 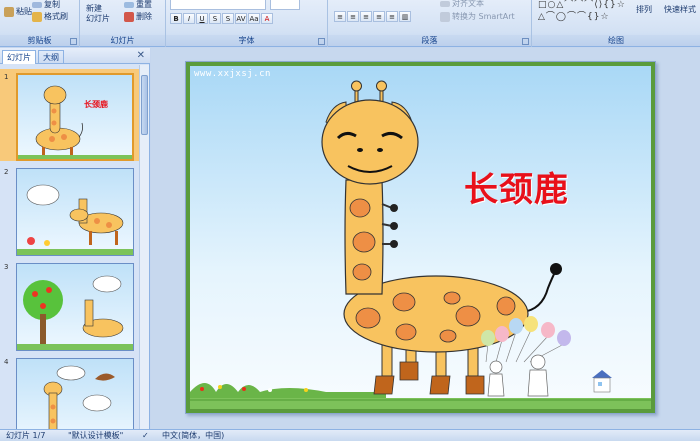 What do you see at coordinates (144, 247) in the screenshot?
I see `pane-scrollbar` at bounding box center [144, 247].